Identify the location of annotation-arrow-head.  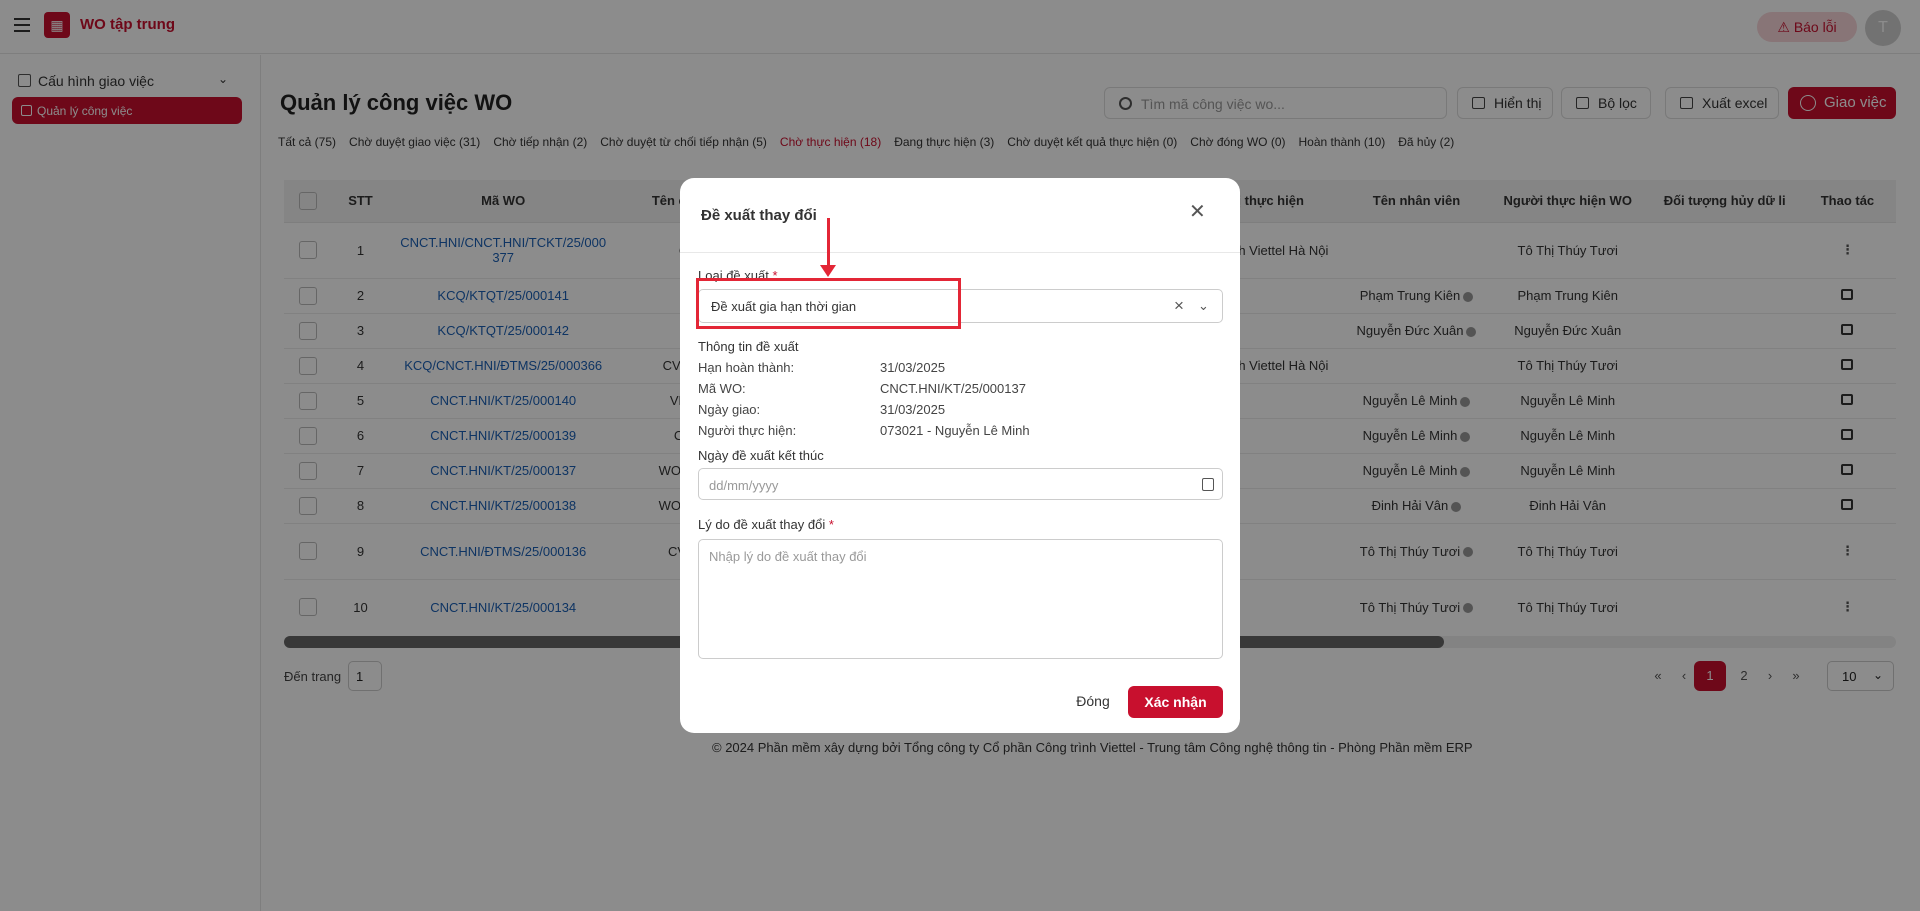
(828, 271).